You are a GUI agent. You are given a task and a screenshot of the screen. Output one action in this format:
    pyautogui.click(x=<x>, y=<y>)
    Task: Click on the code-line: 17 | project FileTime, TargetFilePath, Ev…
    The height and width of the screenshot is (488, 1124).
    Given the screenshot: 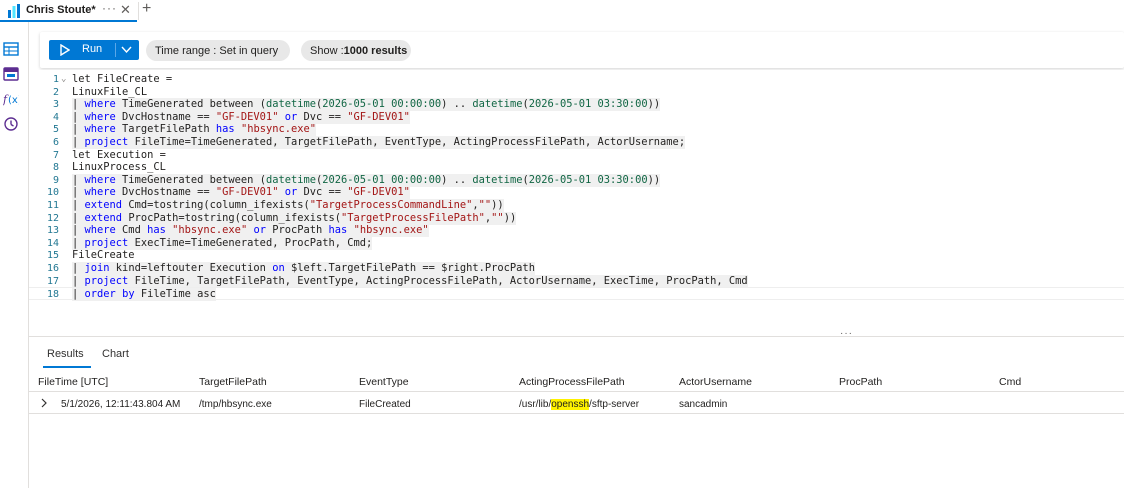 What is the action you would take?
    pyautogui.click(x=576, y=281)
    